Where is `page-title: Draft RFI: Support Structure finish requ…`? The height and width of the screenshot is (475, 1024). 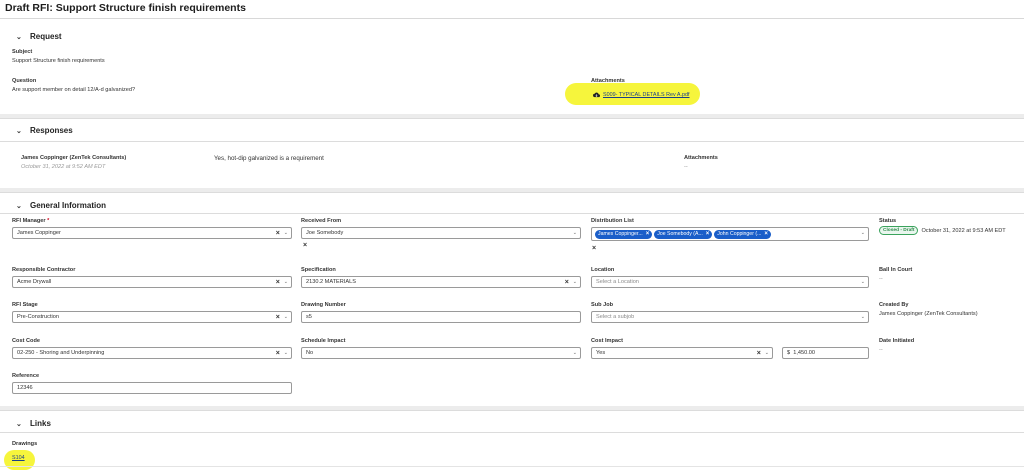 page-title: Draft RFI: Support Structure finish requ… is located at coordinates (125, 8).